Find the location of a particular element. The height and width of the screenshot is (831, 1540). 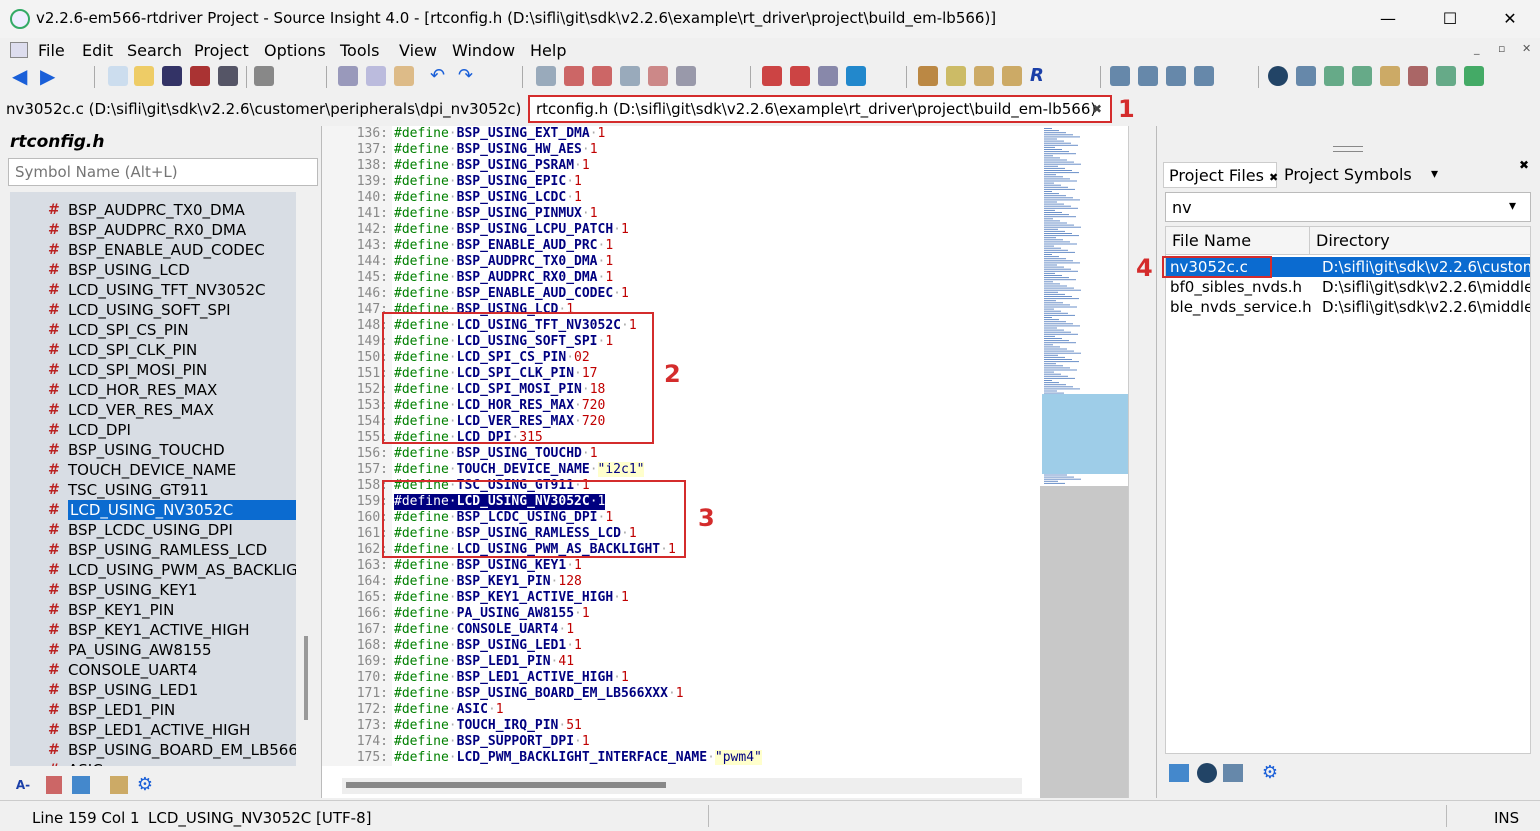

replace-icon is located at coordinates (658, 76).